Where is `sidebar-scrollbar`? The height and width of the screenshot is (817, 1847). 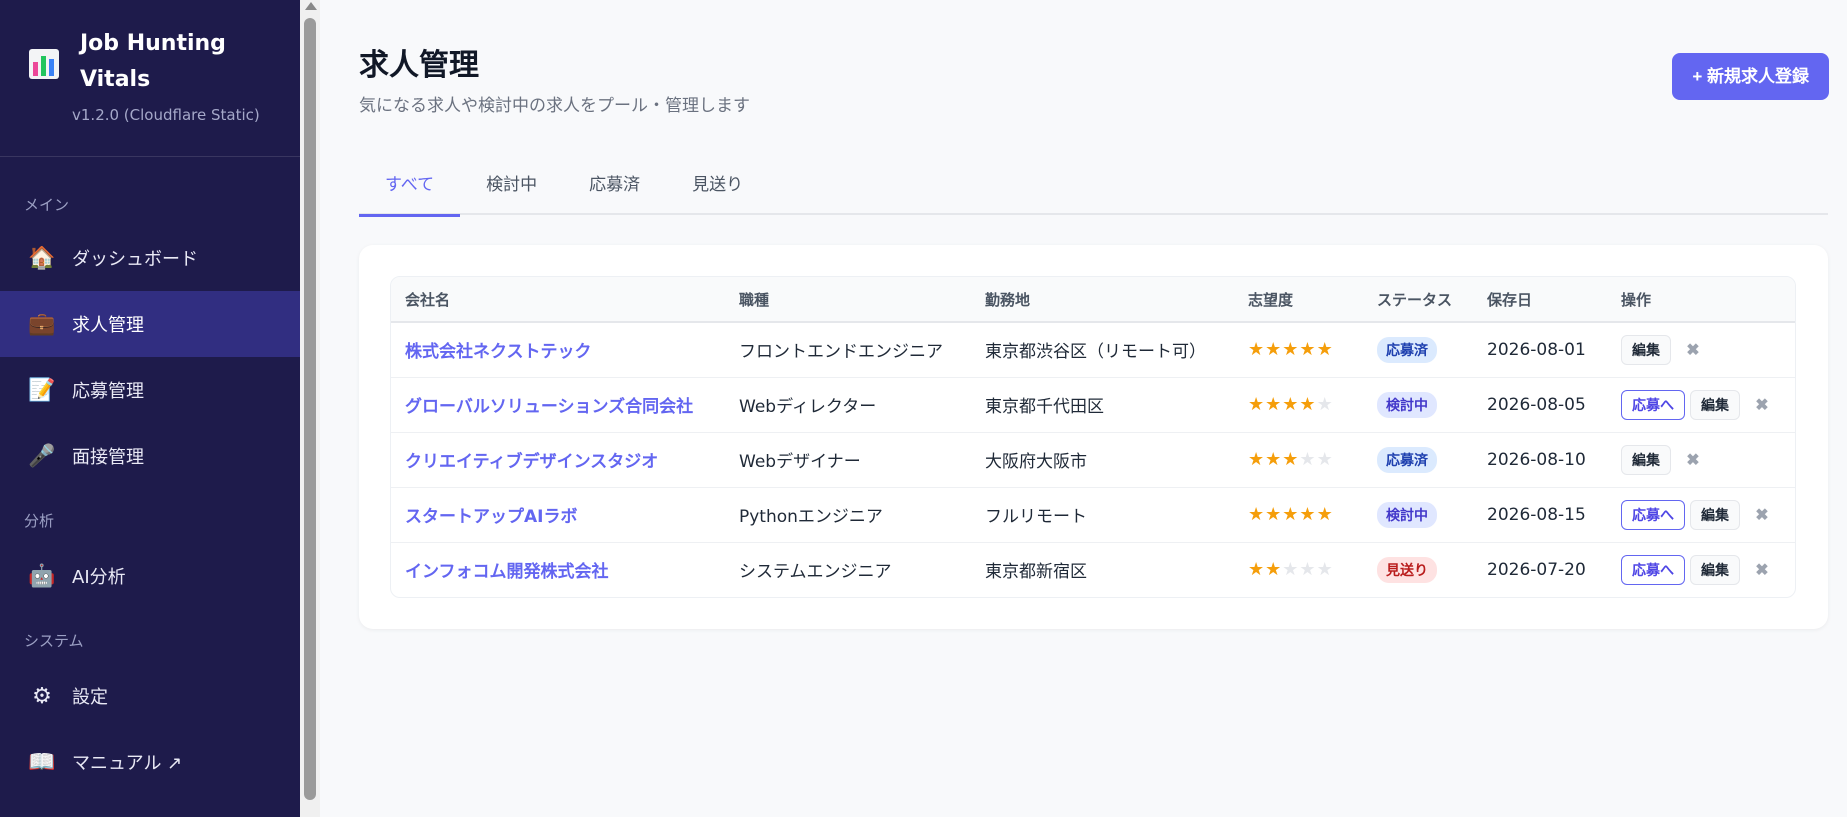 sidebar-scrollbar is located at coordinates (310, 408).